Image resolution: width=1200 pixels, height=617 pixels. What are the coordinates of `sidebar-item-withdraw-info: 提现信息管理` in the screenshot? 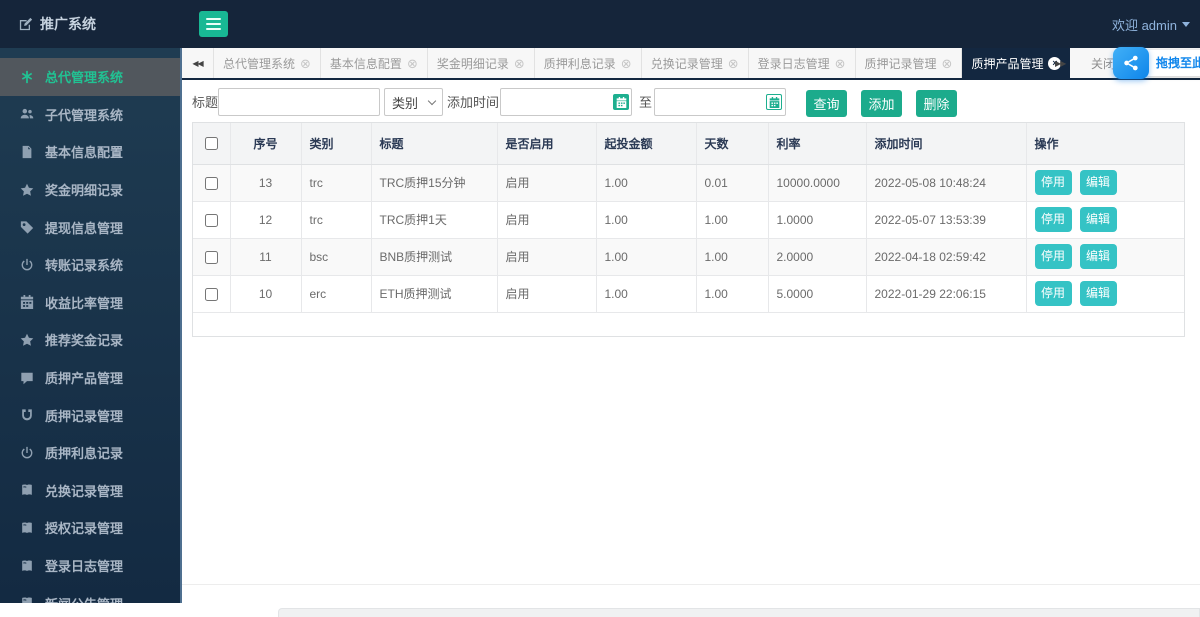 It's located at (90, 227).